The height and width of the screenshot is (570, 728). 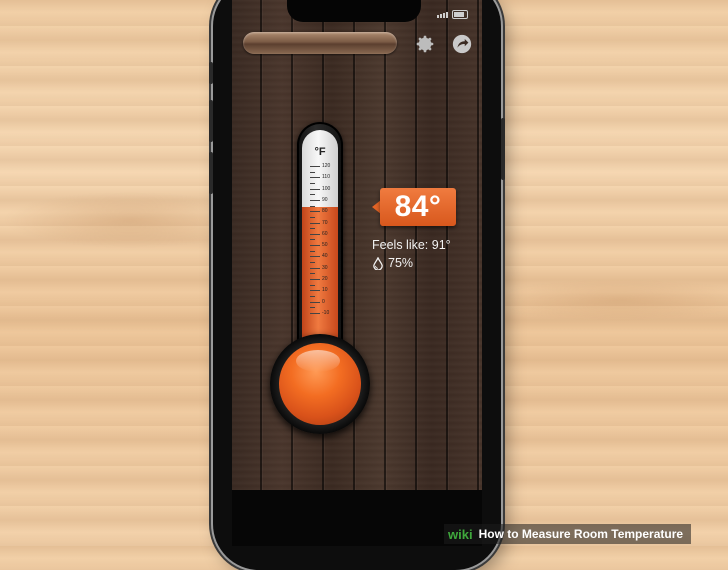 I want to click on share-button, so click(x=462, y=44).